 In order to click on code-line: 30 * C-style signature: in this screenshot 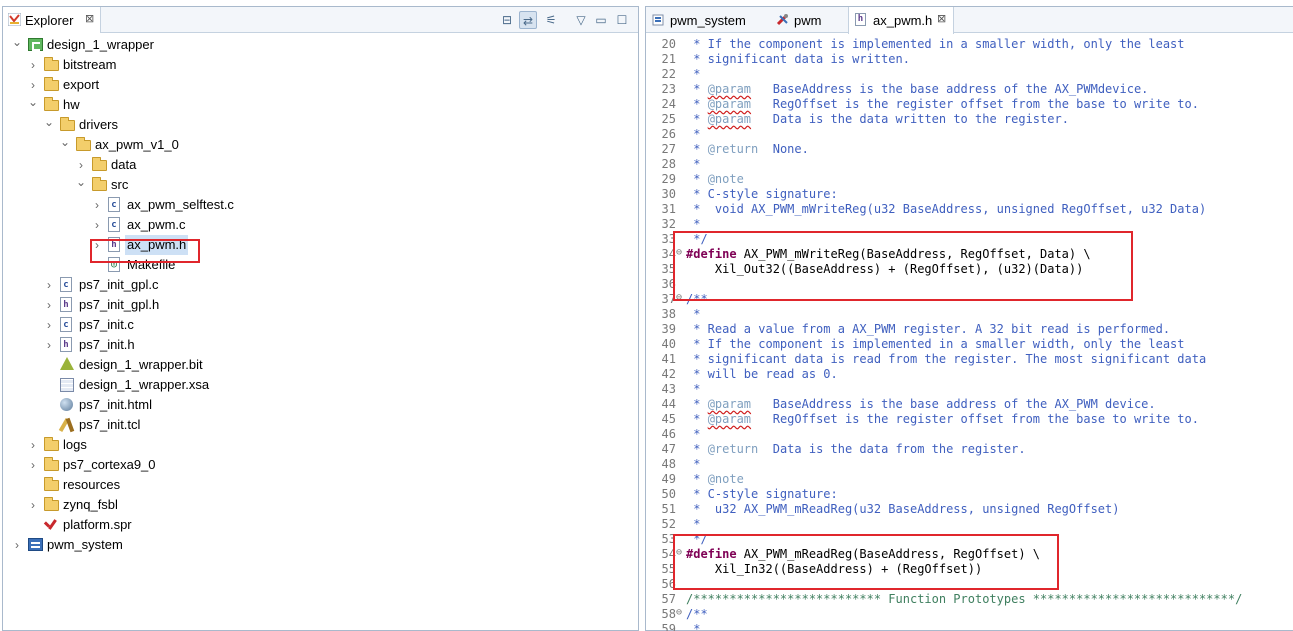, I will do `click(966, 194)`.